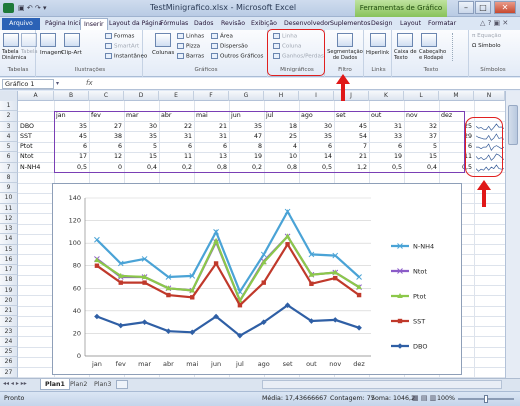  Describe the element at coordinates (345, 40) in the screenshot. I see `slicer-icon` at that location.